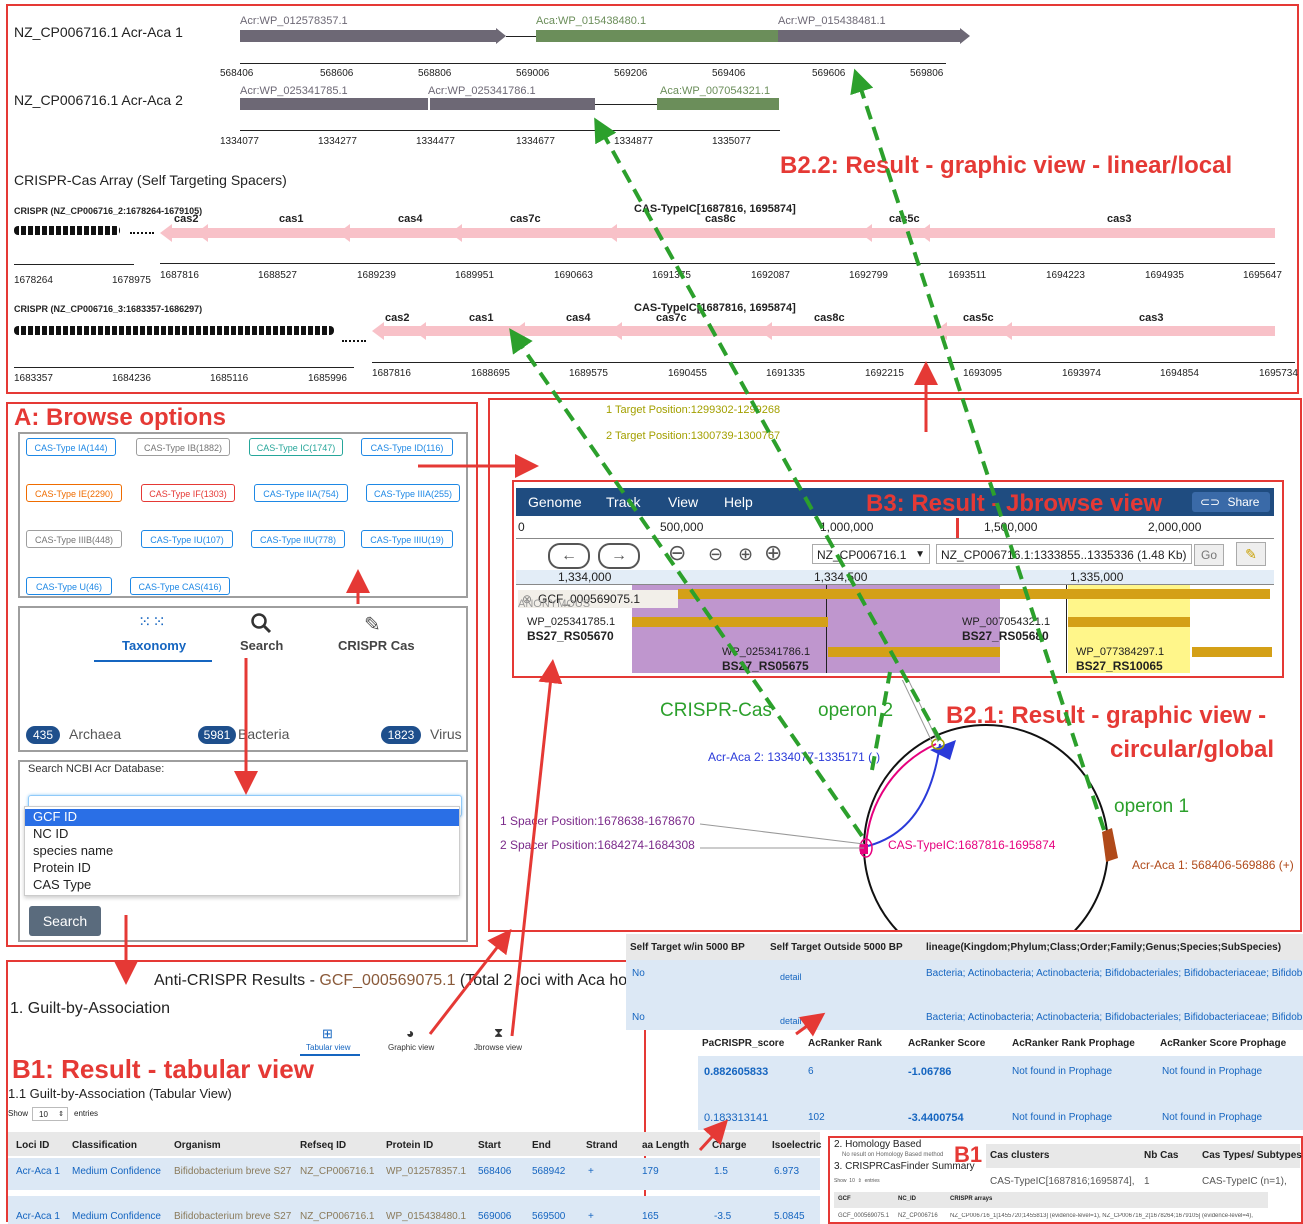  I want to click on op2-gene2-bar, so click(512, 104).